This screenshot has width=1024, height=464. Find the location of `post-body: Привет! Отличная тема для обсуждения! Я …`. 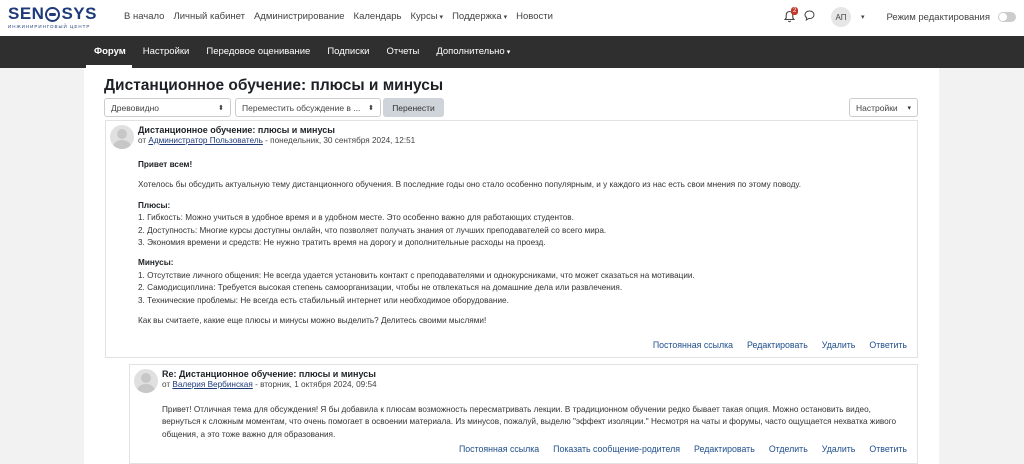

post-body: Привет! Отличная тема для обсуждения! Я … is located at coordinates (529, 422).